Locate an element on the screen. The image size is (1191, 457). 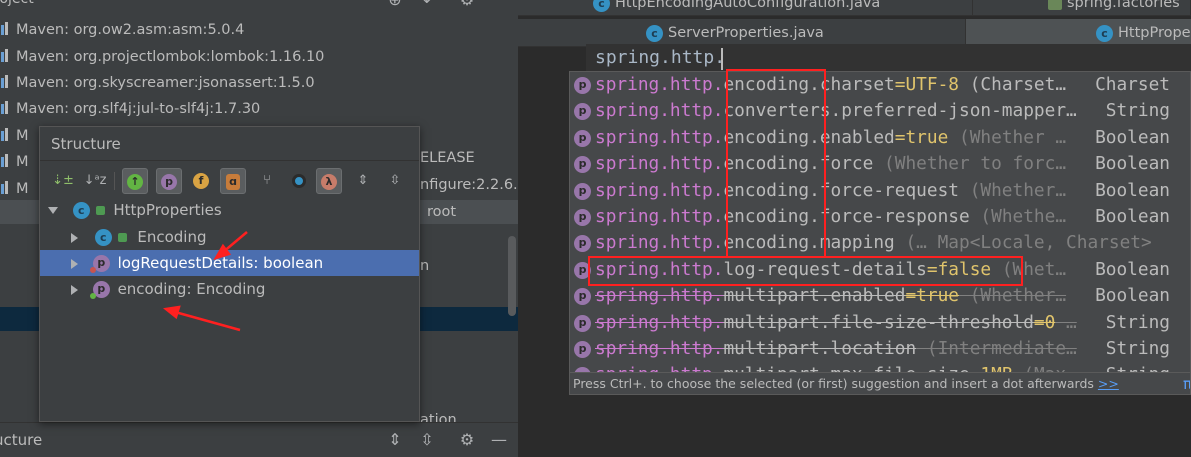
structure-item-label: HttpProperties is located at coordinates (167, 210).